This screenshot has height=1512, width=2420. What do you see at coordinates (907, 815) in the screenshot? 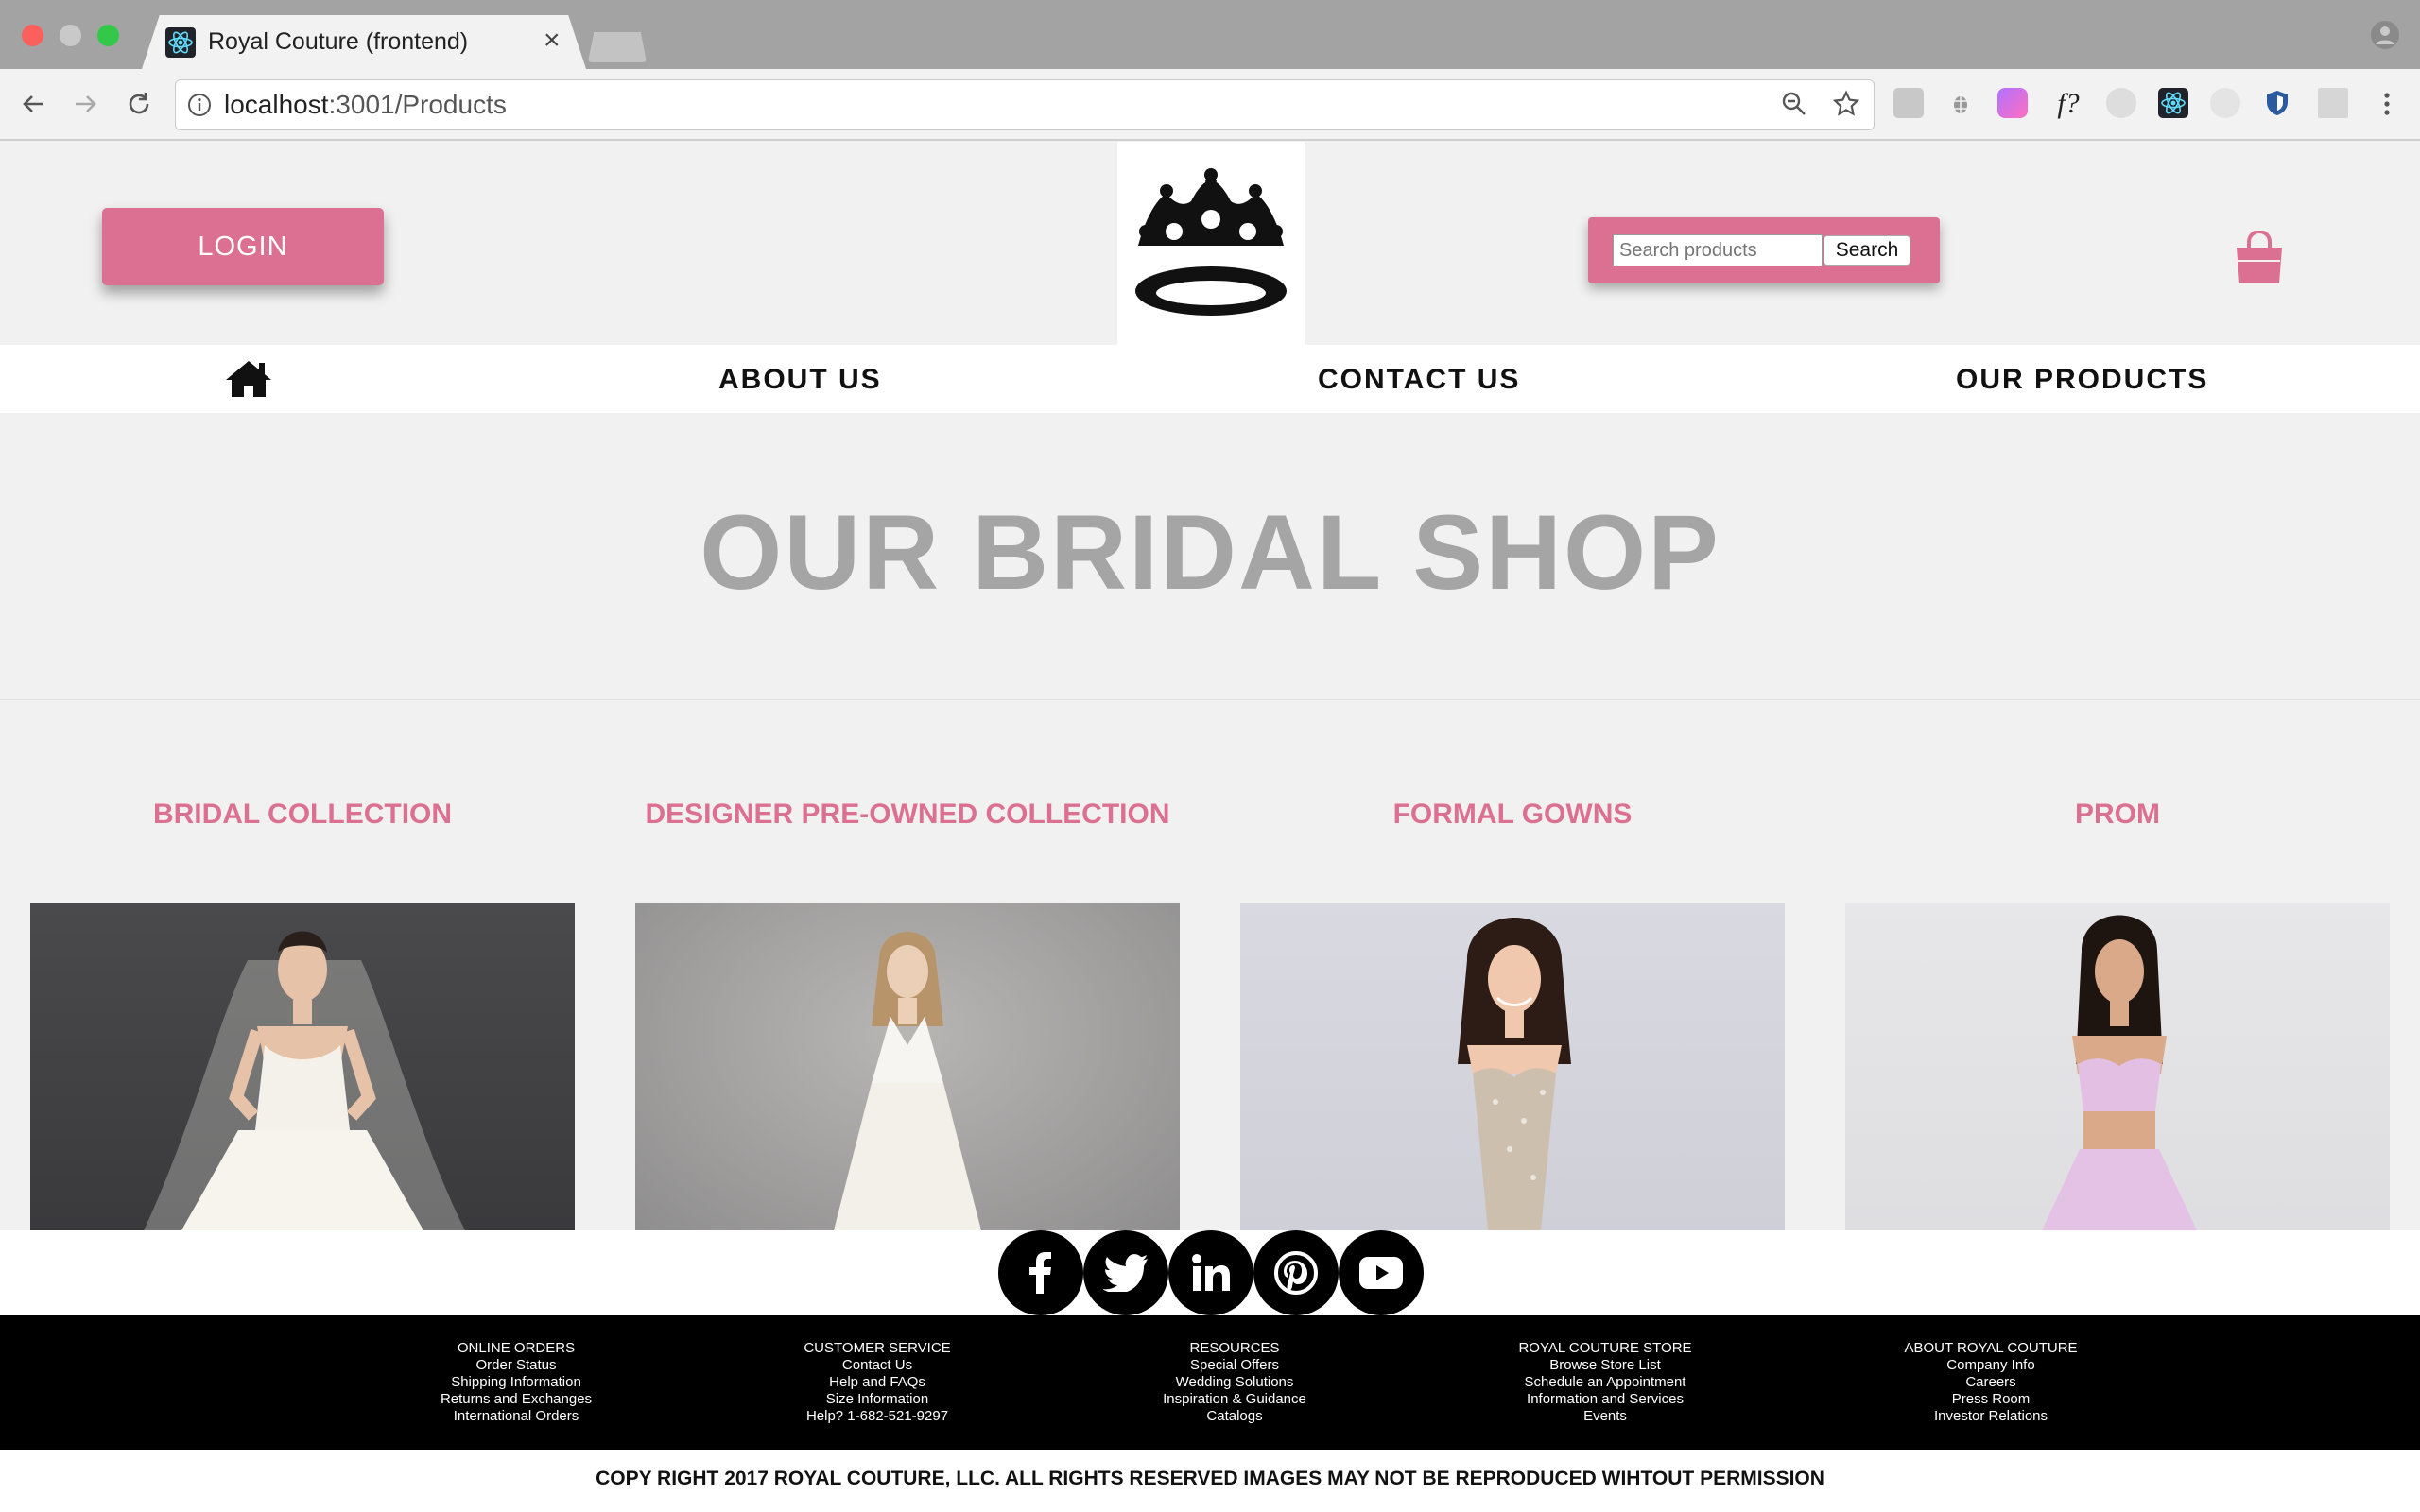
I see `category-title-pre-owned: DESIGNER PRE-OWNED COLLECTION` at bounding box center [907, 815].